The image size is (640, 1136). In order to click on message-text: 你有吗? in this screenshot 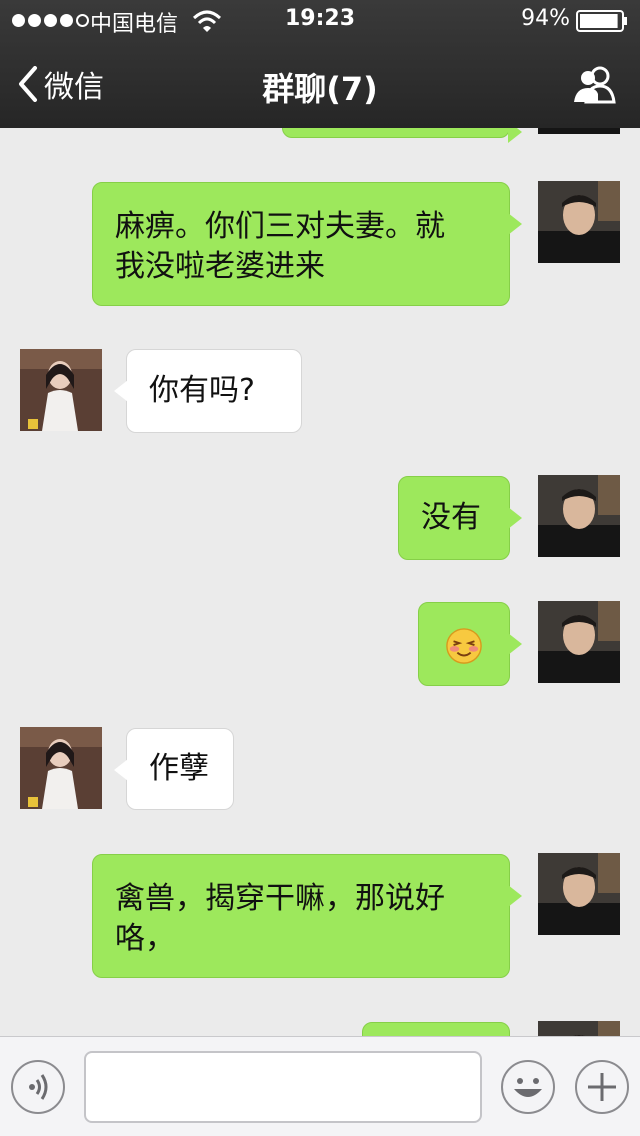, I will do `click(202, 390)`.